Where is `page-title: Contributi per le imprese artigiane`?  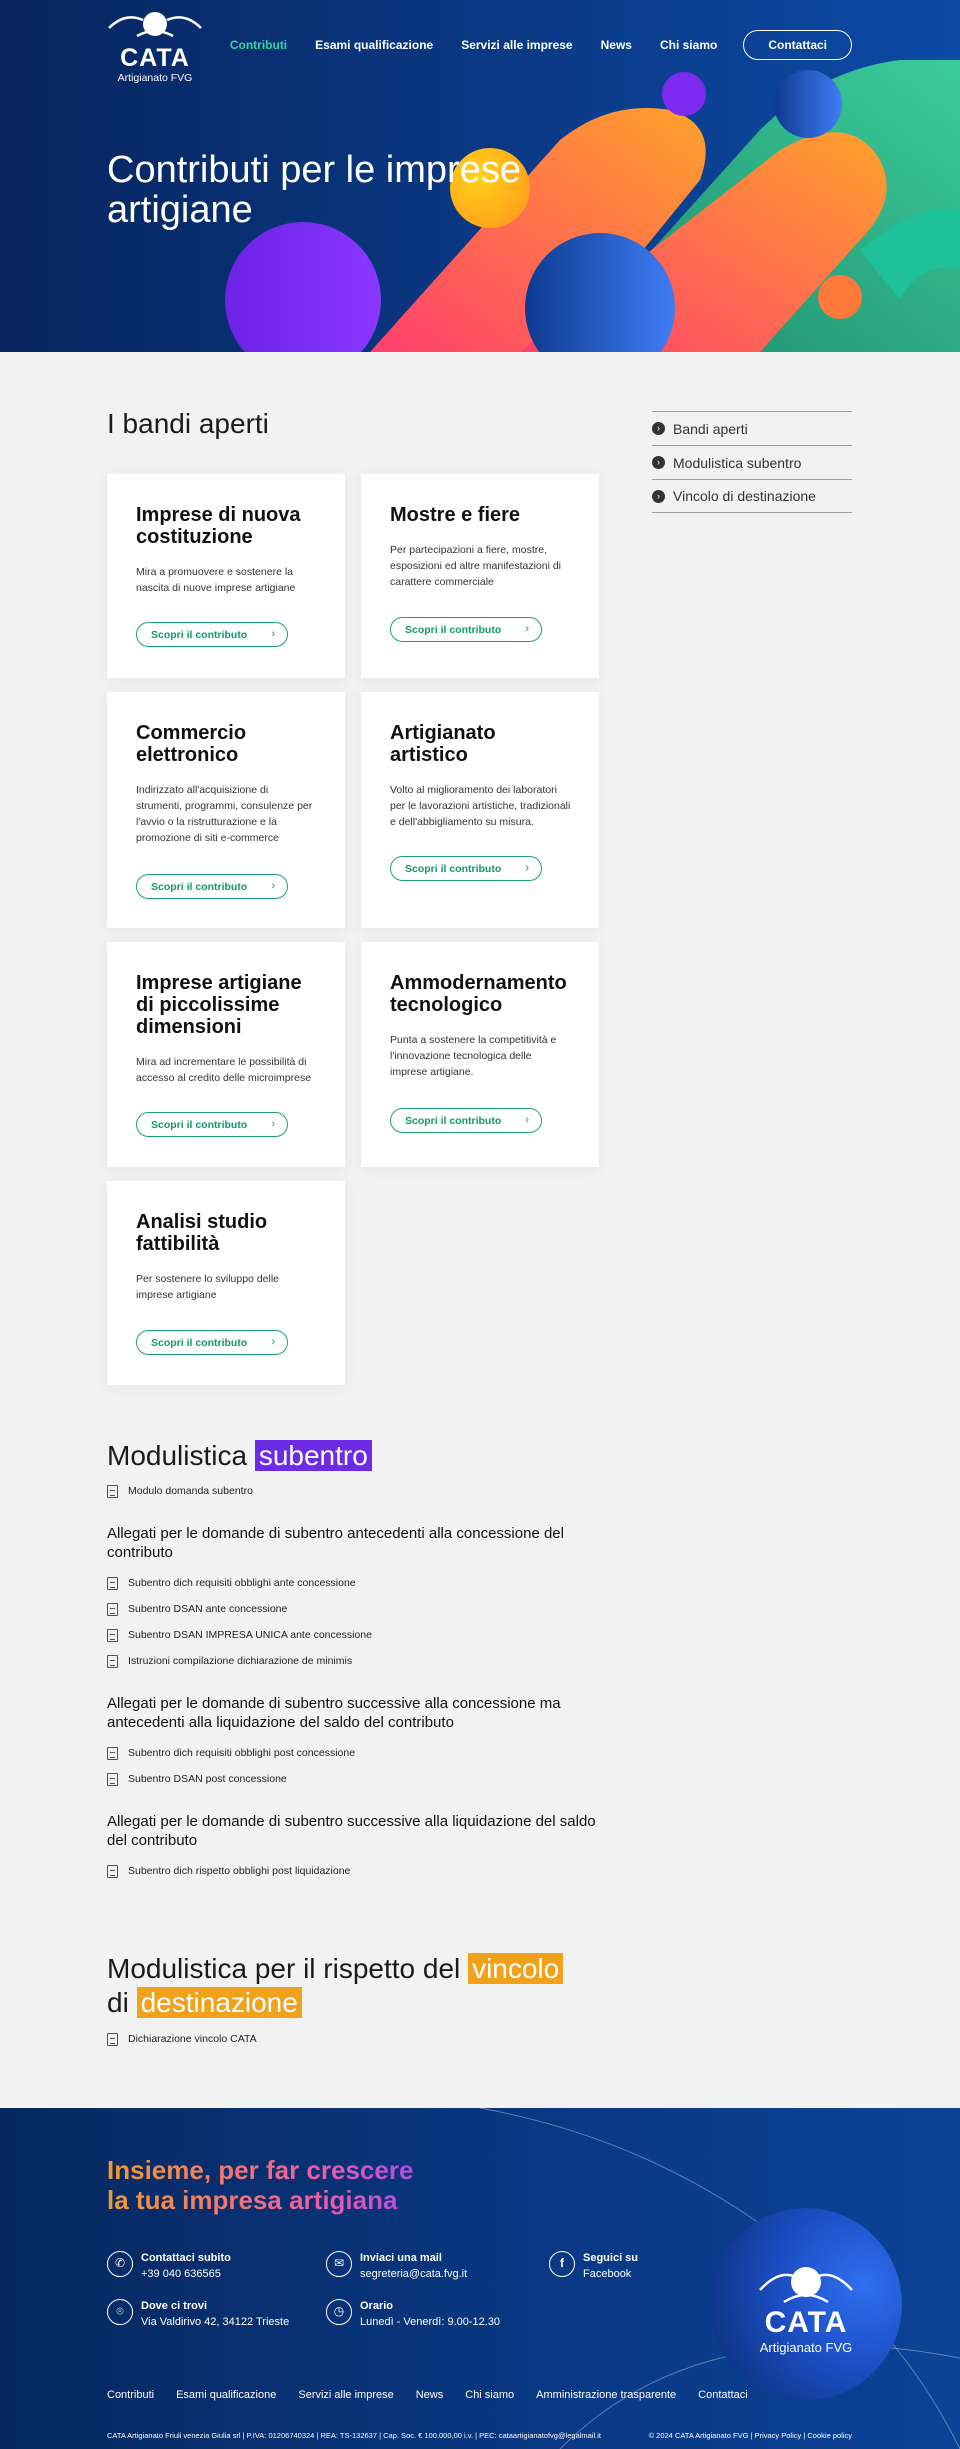
page-title: Contributi per le imprese artigiane is located at coordinates (314, 190).